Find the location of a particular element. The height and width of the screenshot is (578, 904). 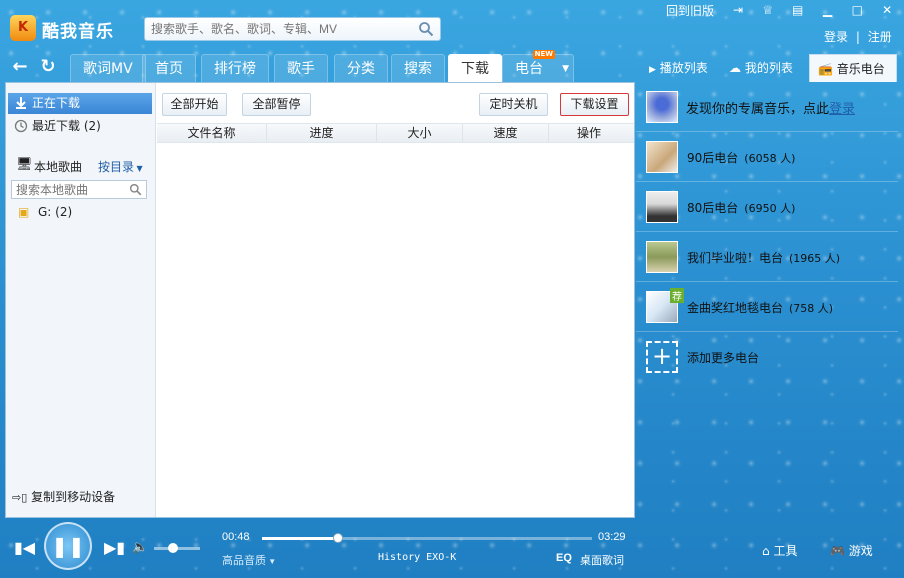

games-button: 🎮 游戏 is located at coordinates (851, 550).